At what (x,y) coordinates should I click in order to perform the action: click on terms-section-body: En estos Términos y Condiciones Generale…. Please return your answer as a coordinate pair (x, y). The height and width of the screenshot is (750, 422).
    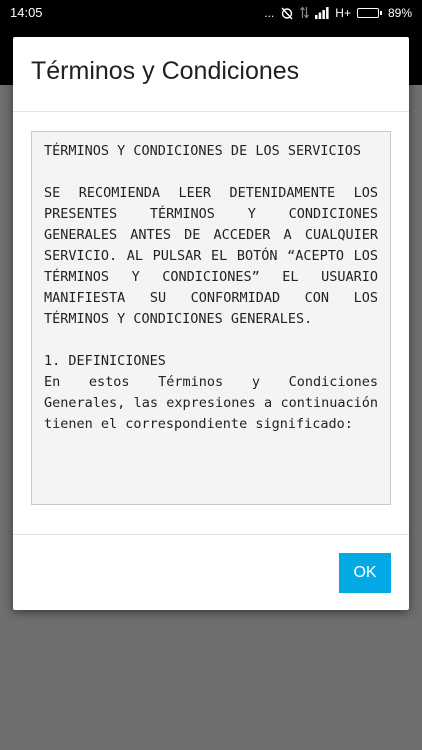
    Looking at the image, I should click on (211, 403).